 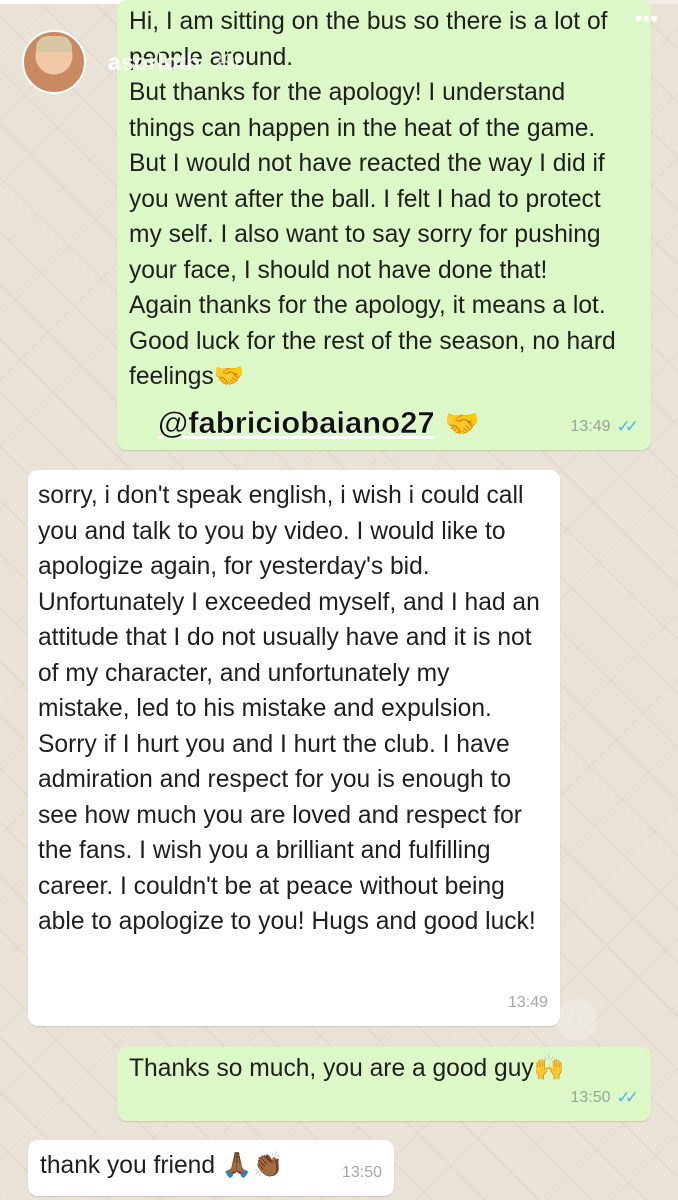 I want to click on message-meta: 13:49, so click(x=528, y=1003).